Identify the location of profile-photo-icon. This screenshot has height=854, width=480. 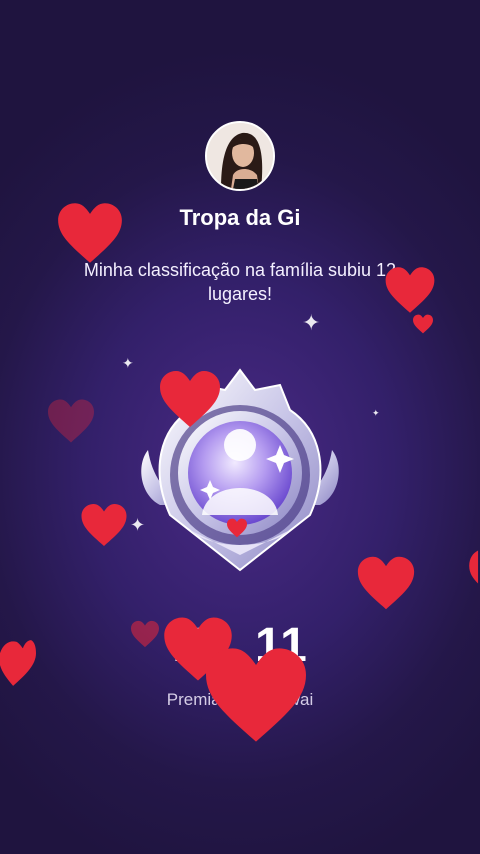
(240, 156).